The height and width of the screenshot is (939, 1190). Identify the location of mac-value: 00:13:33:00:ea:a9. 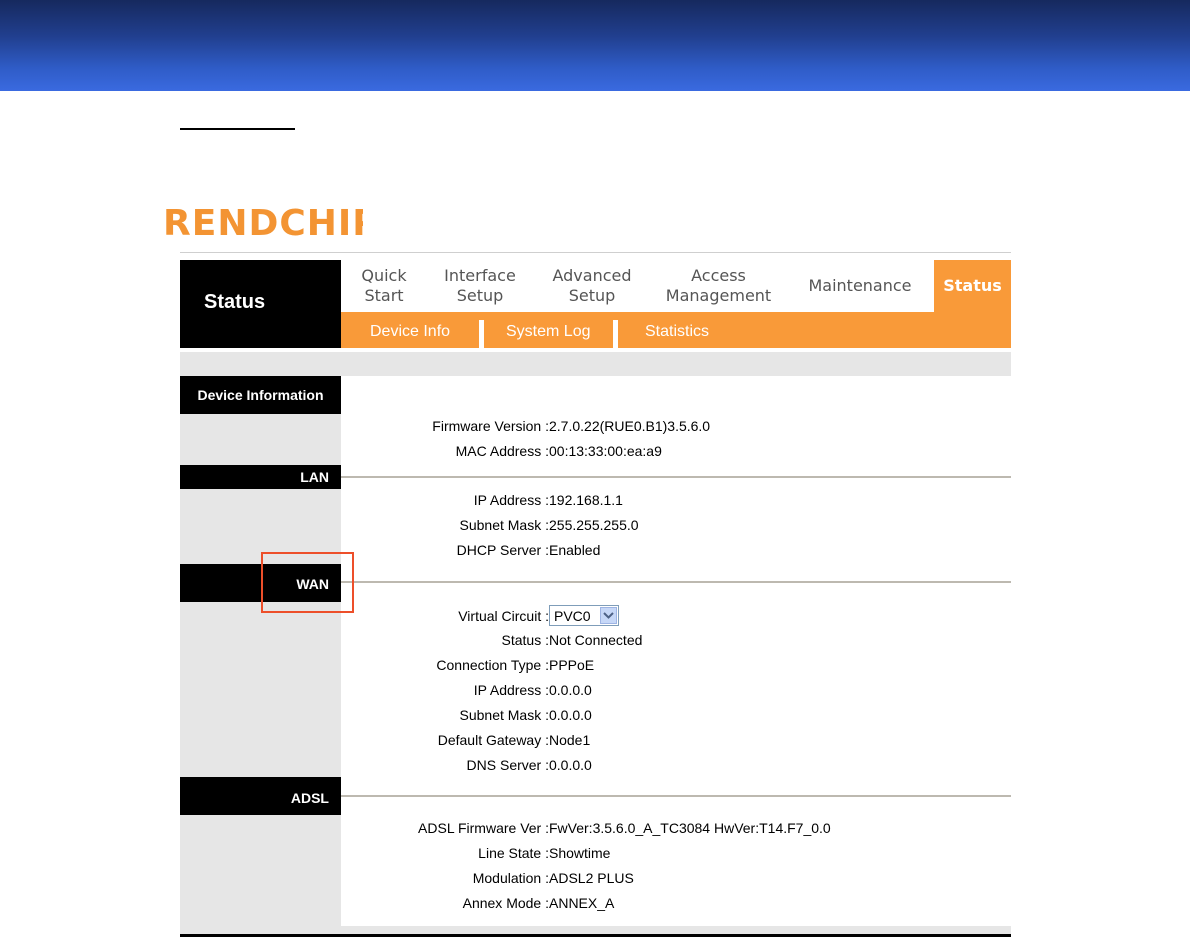
(605, 451).